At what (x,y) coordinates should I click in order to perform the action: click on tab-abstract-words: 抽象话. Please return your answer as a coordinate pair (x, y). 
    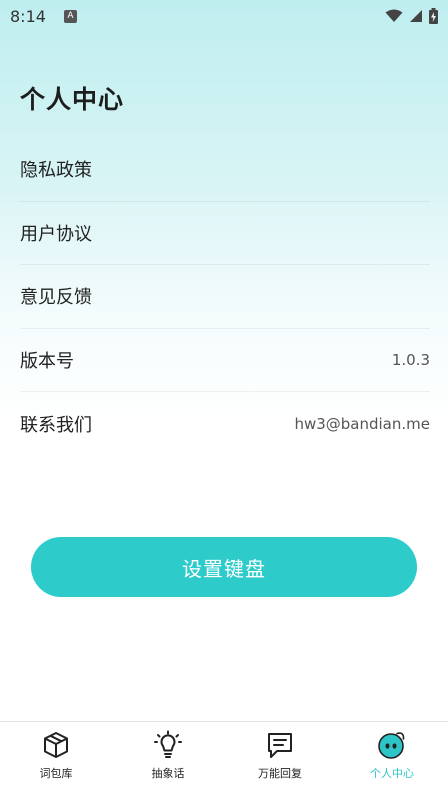
    Looking at the image, I should click on (168, 759).